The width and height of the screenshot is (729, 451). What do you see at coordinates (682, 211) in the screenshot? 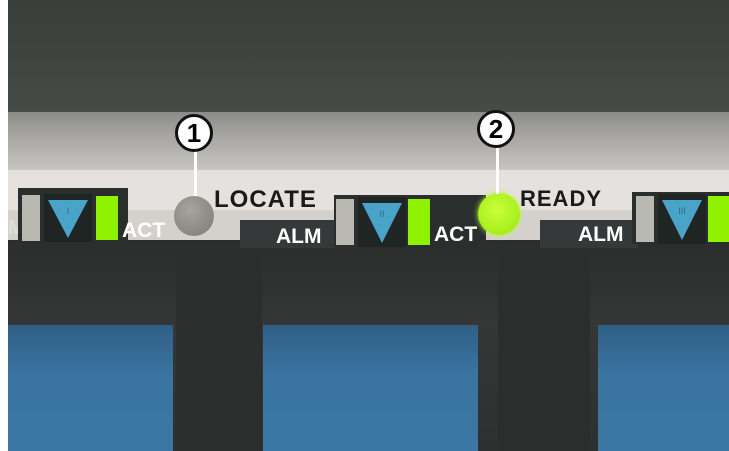
I see `svg-text: III` at bounding box center [682, 211].